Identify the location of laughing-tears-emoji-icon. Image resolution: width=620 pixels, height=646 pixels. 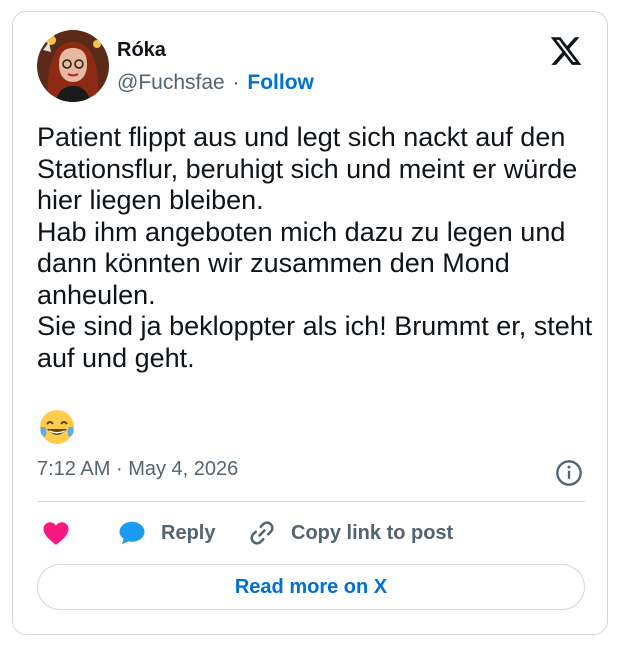
(57, 427).